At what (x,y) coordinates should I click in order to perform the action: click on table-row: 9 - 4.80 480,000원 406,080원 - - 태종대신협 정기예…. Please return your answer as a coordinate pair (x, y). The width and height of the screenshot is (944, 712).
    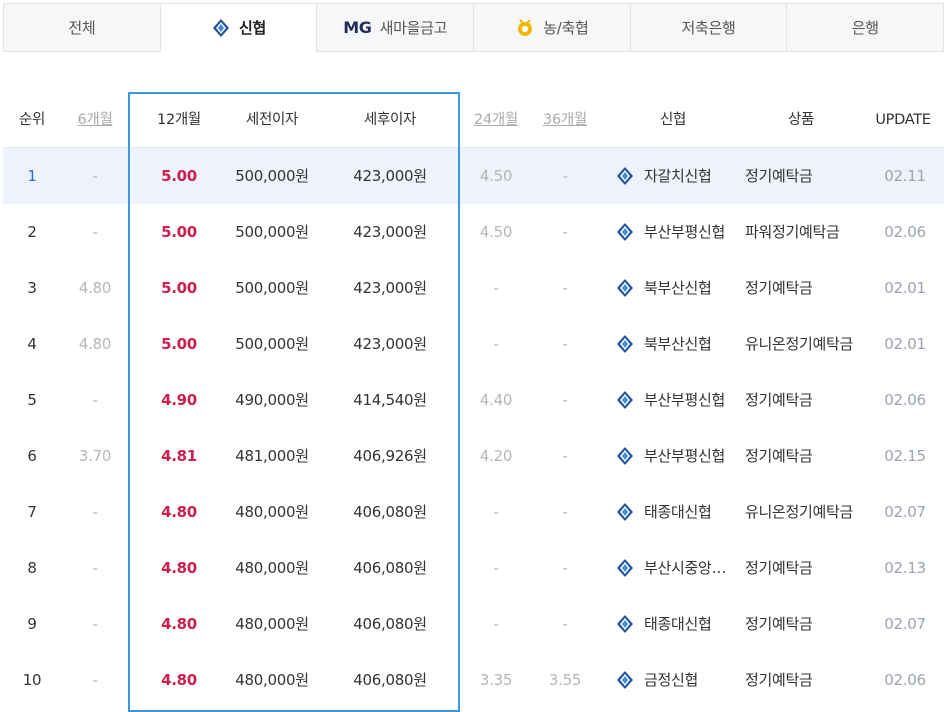
    Looking at the image, I should click on (473, 624).